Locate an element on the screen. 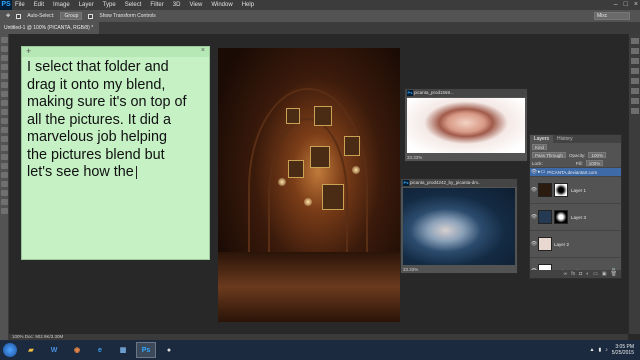 The height and width of the screenshot is (360, 640). quick-select-tool-icon is located at coordinates (4, 67).